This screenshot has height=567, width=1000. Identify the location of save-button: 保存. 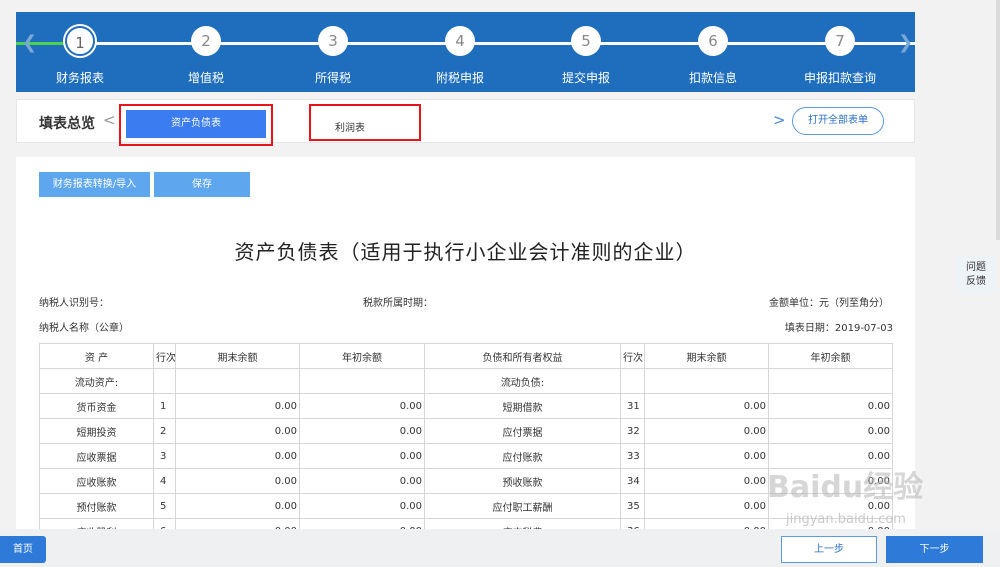
(202, 184).